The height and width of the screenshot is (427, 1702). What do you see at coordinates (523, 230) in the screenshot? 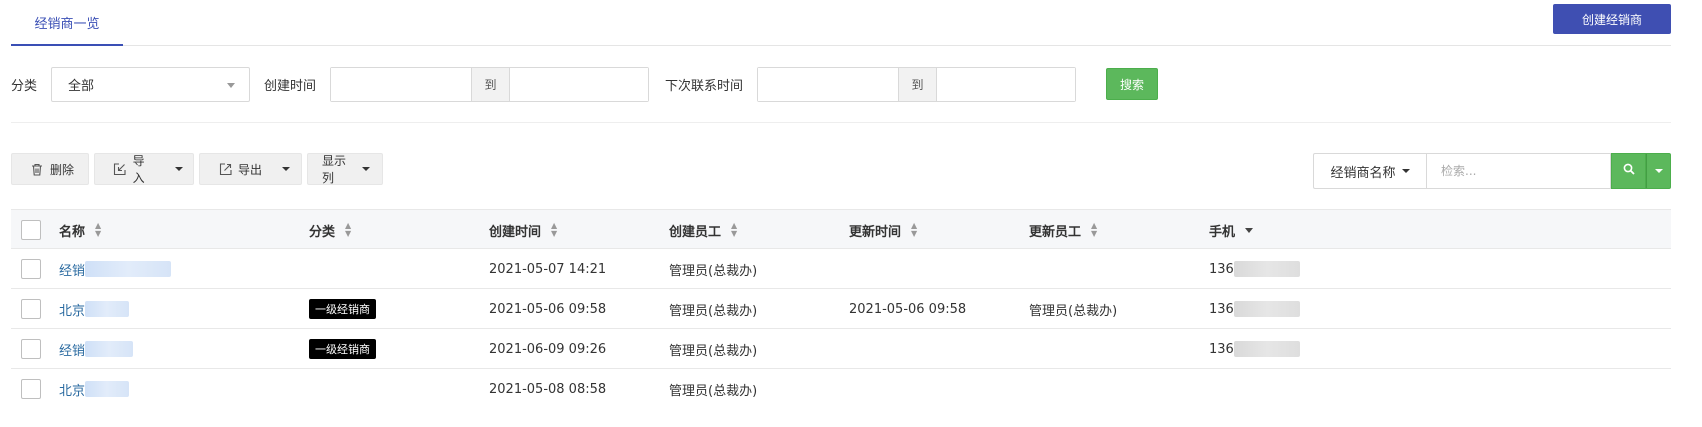
I see `column-header-created-at: 创建时间 ▲ ▼` at bounding box center [523, 230].